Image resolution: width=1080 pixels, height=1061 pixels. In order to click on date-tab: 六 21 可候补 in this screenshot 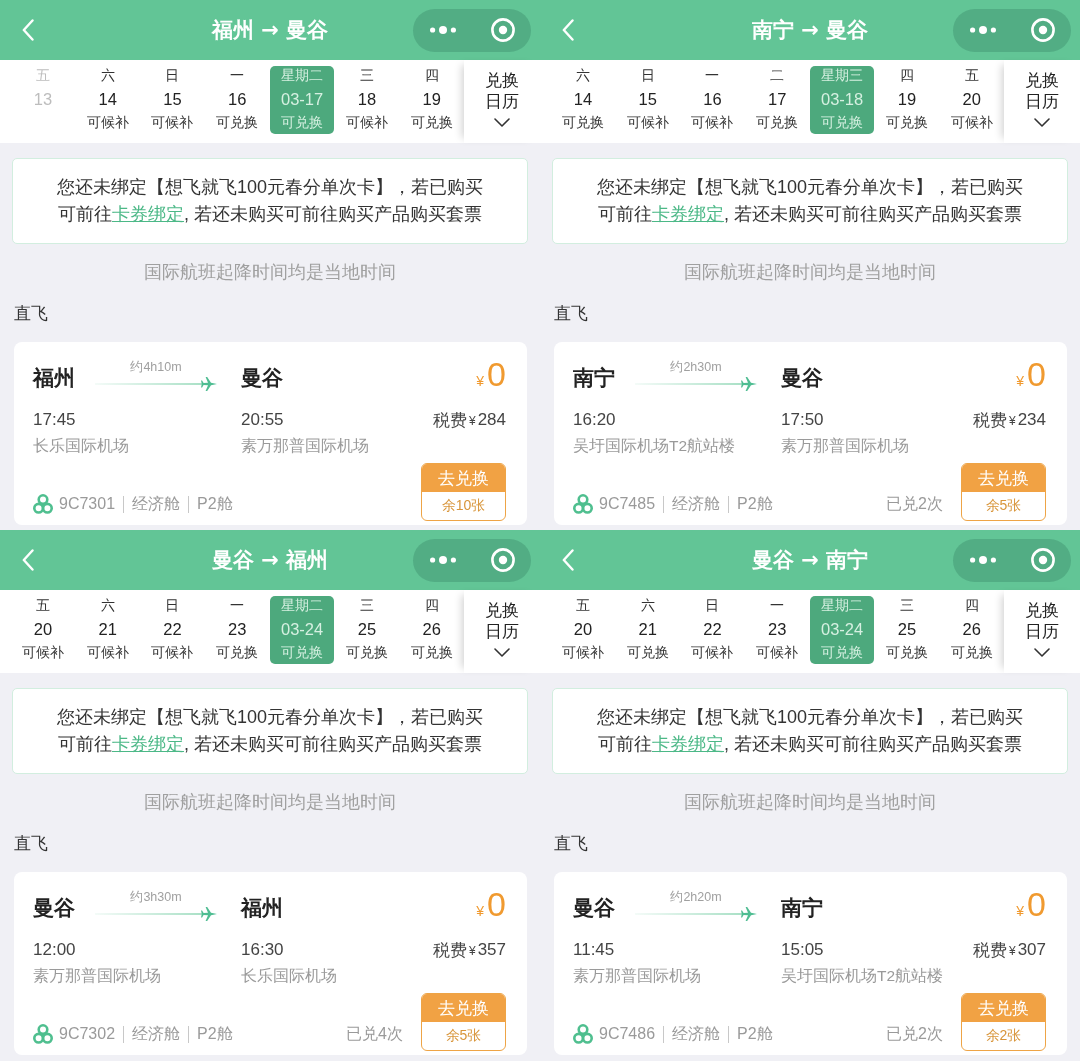, I will do `click(108, 630)`.